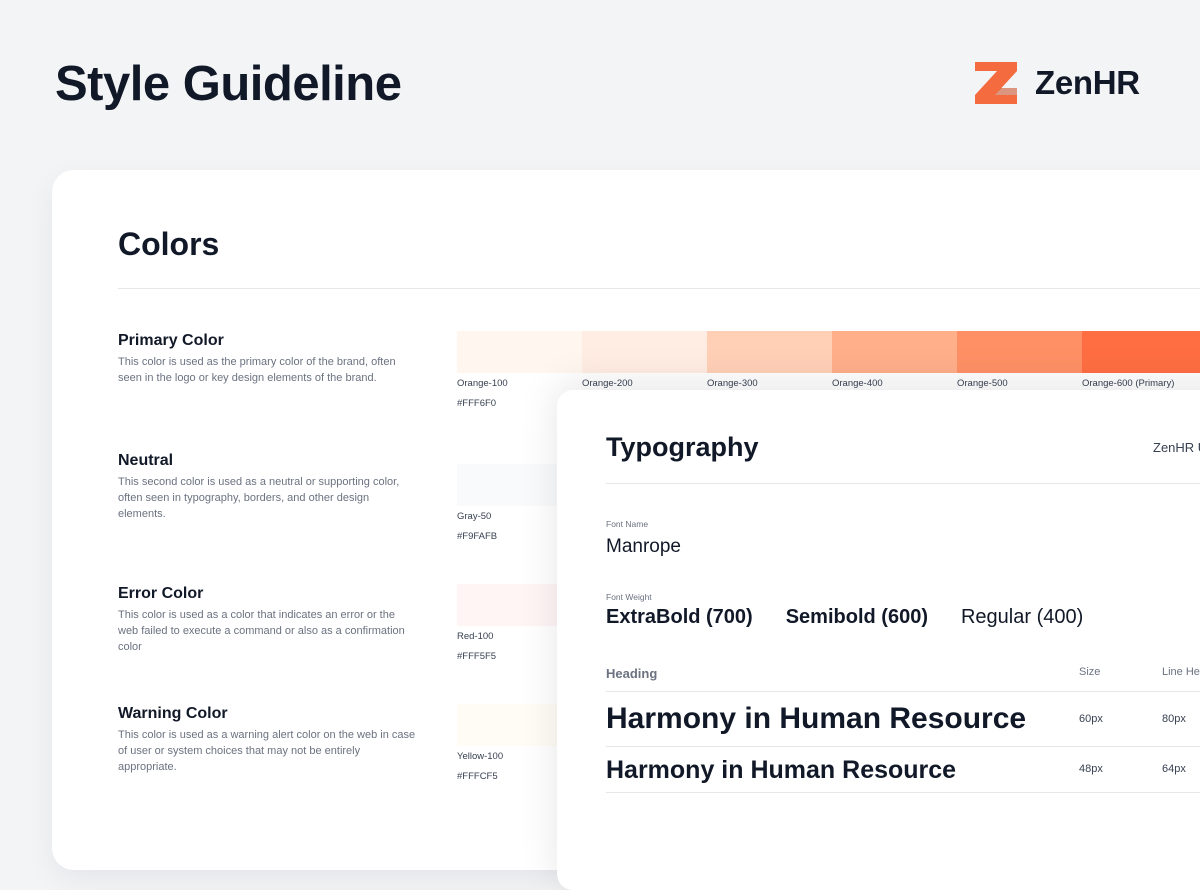 Image resolution: width=1200 pixels, height=890 pixels. I want to click on heading-sample-h1: Harmony in Human Resource, so click(816, 718).